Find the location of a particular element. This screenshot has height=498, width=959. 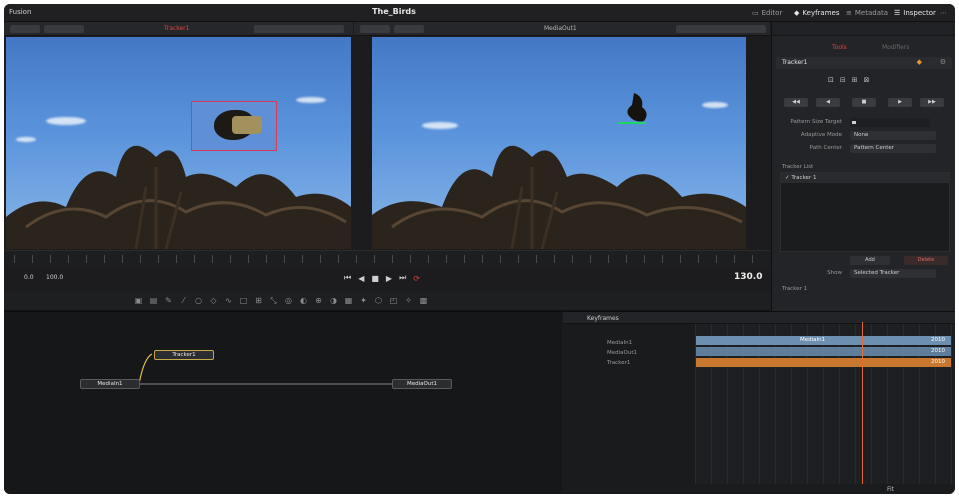

keyframe-bar-mediaout: 2010 is located at coordinates (823, 351).